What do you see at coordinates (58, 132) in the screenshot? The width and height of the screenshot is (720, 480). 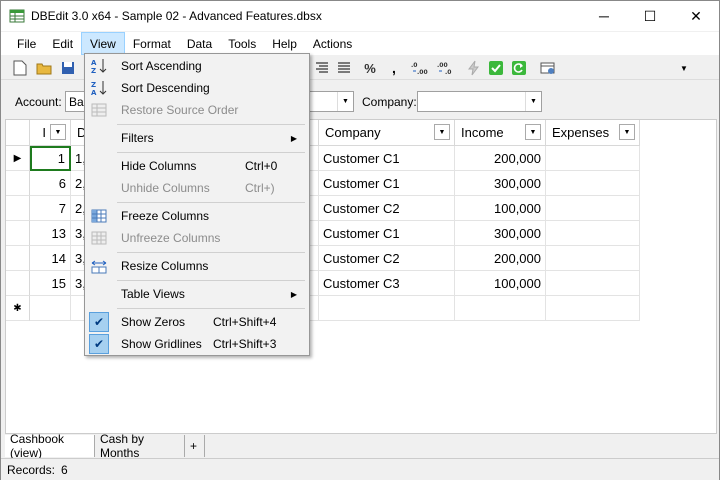 I see `col-filter-id-icon: ▼` at bounding box center [58, 132].